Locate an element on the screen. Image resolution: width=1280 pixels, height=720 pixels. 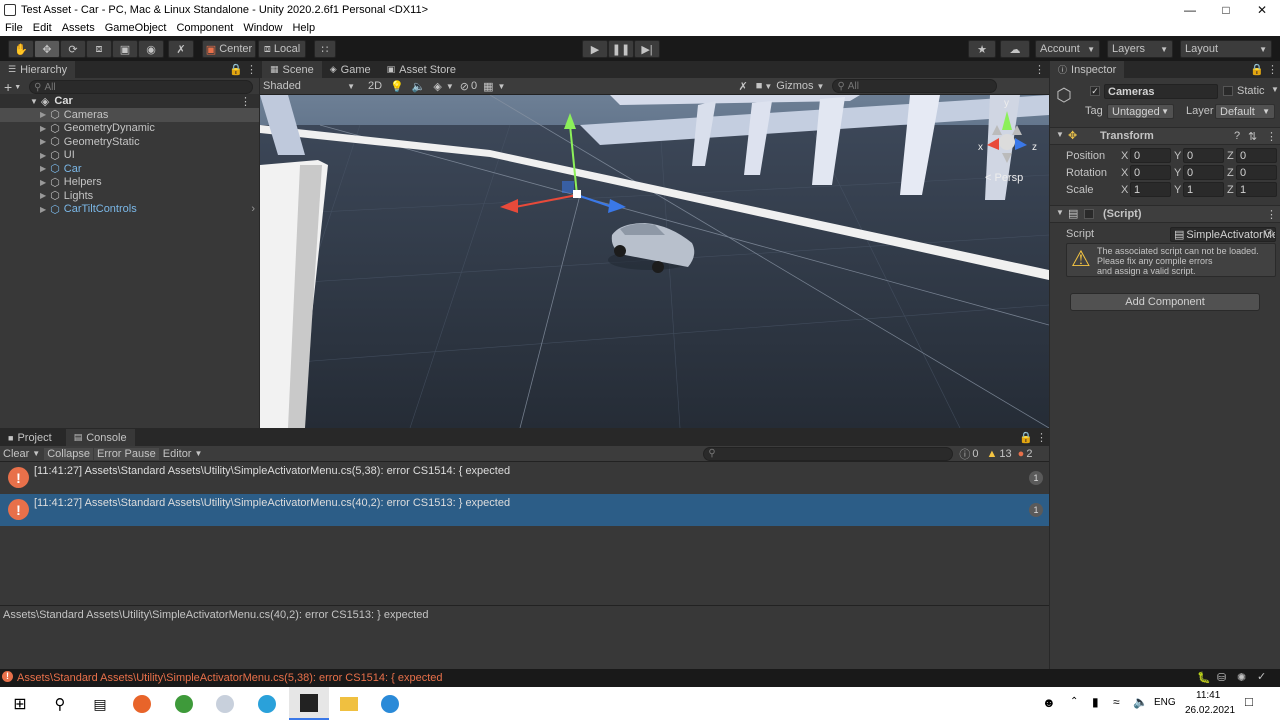
tab-hierarchy: ☰ Hierarchy is located at coordinates (38, 69).